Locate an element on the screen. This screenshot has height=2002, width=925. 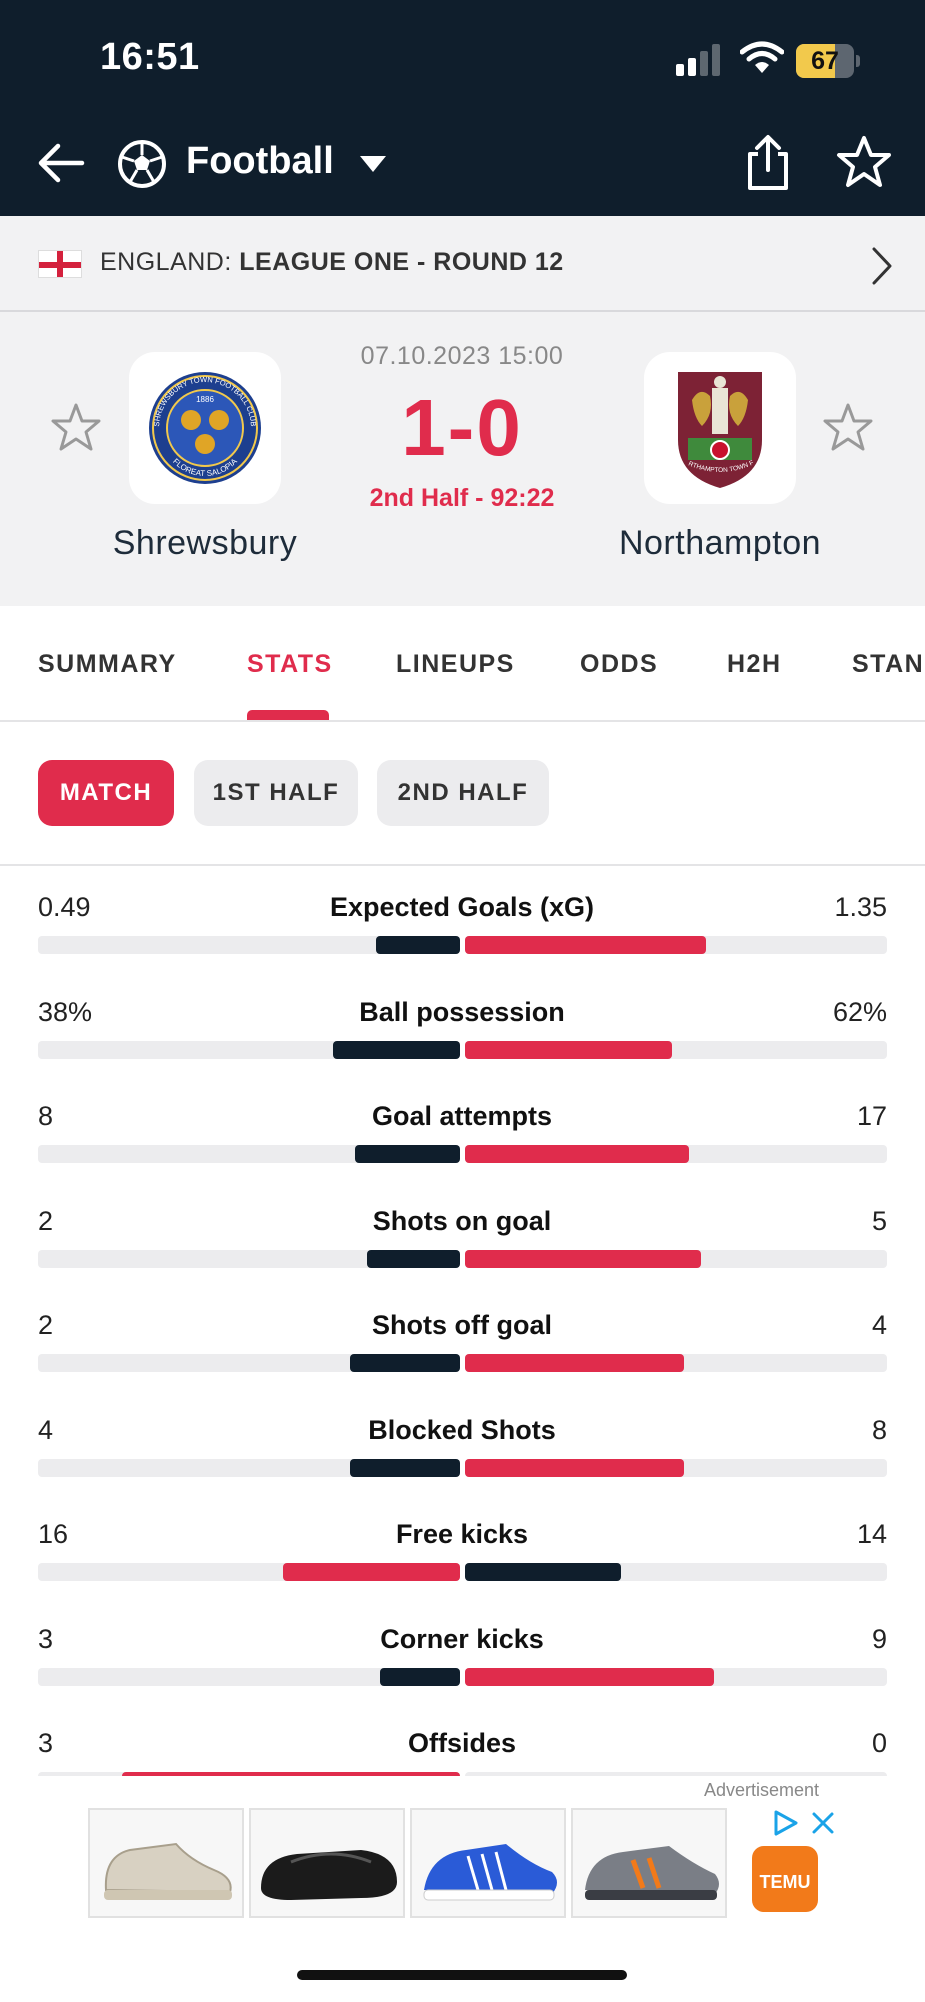
stat-row: 2 Shots on goal 5 is located at coordinates (462, 1234).